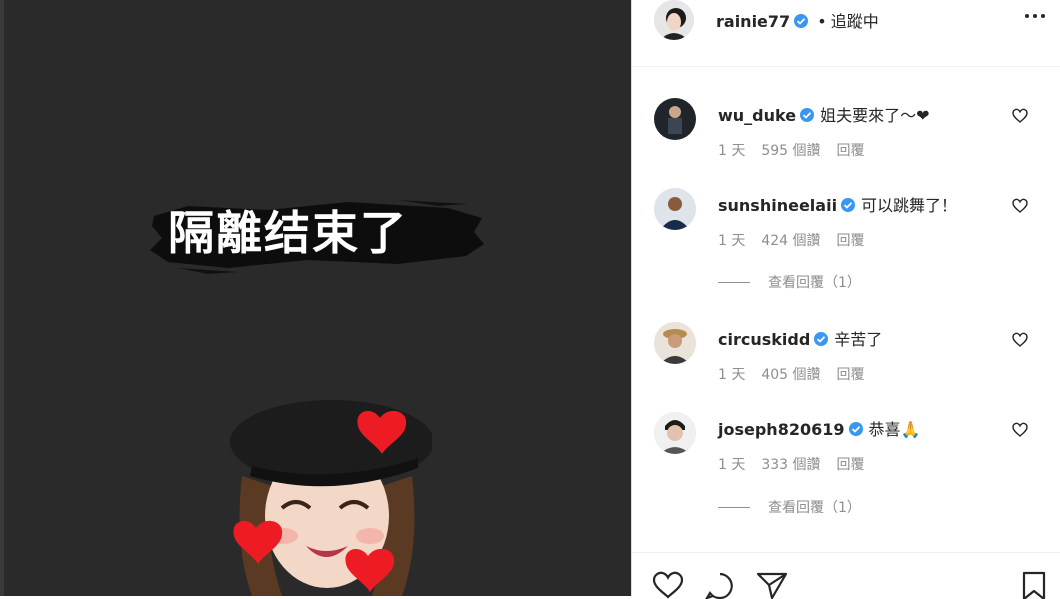 Image resolution: width=1060 pixels, height=599 pixels. Describe the element at coordinates (846, 33) in the screenshot. I see `post-header: rainie77 • 追蹤中` at that location.